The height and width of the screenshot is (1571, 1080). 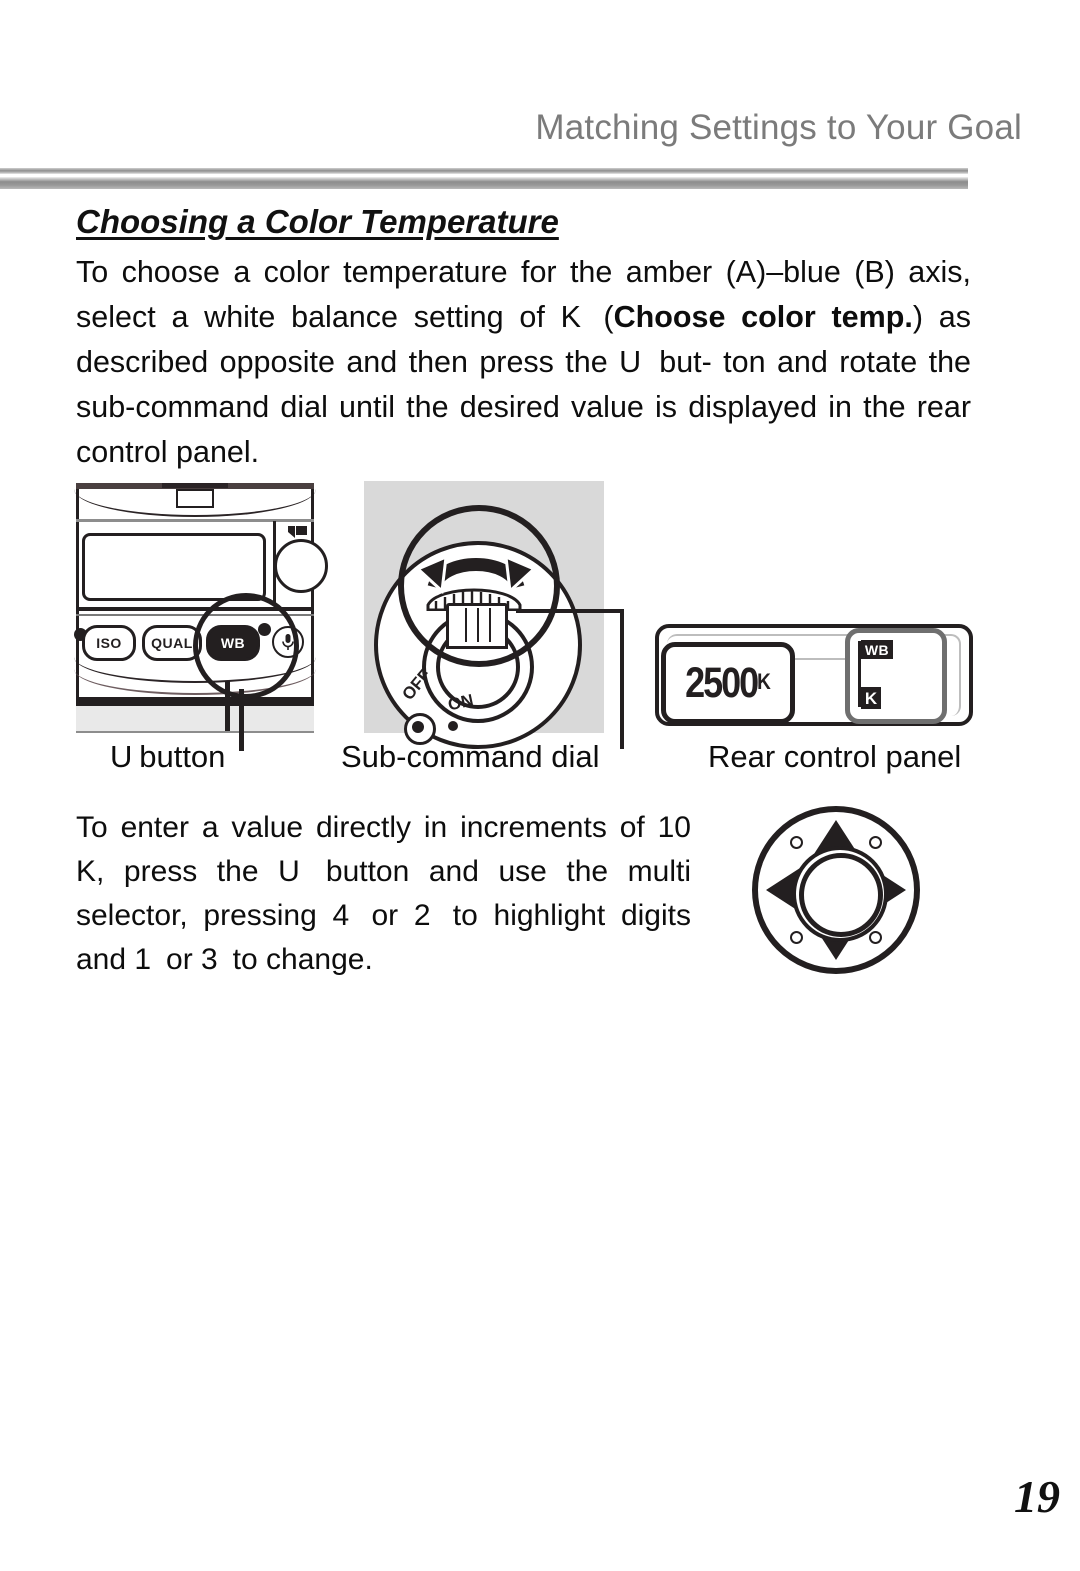 What do you see at coordinates (835, 756) in the screenshot?
I see `caption-rear-control-panel: Rear control panel` at bounding box center [835, 756].